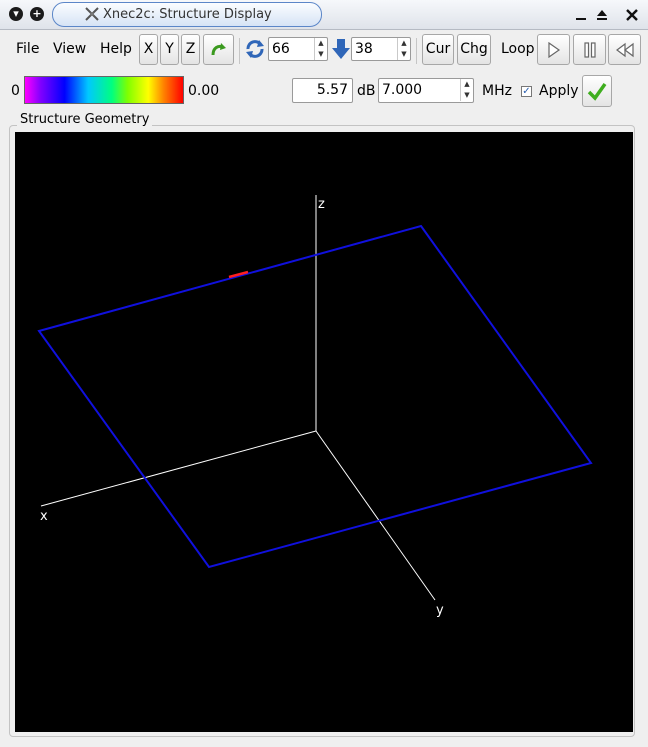  What do you see at coordinates (440, 610) in the screenshot?
I see `y-axis-label: y` at bounding box center [440, 610].